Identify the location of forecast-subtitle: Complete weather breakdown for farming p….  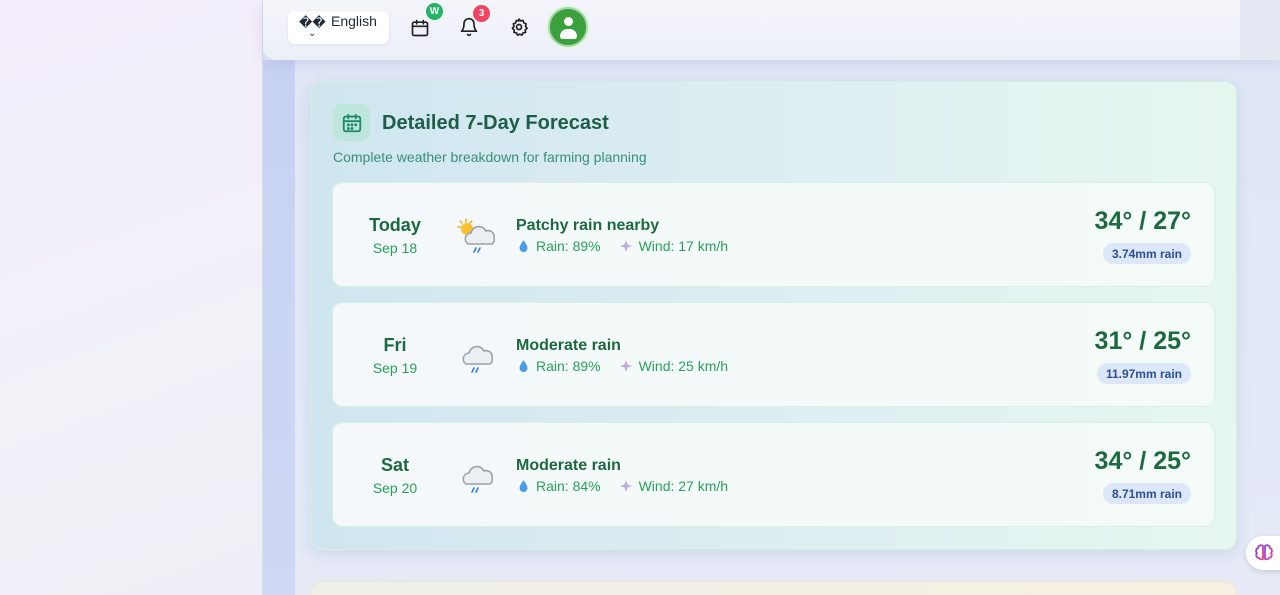
(490, 157).